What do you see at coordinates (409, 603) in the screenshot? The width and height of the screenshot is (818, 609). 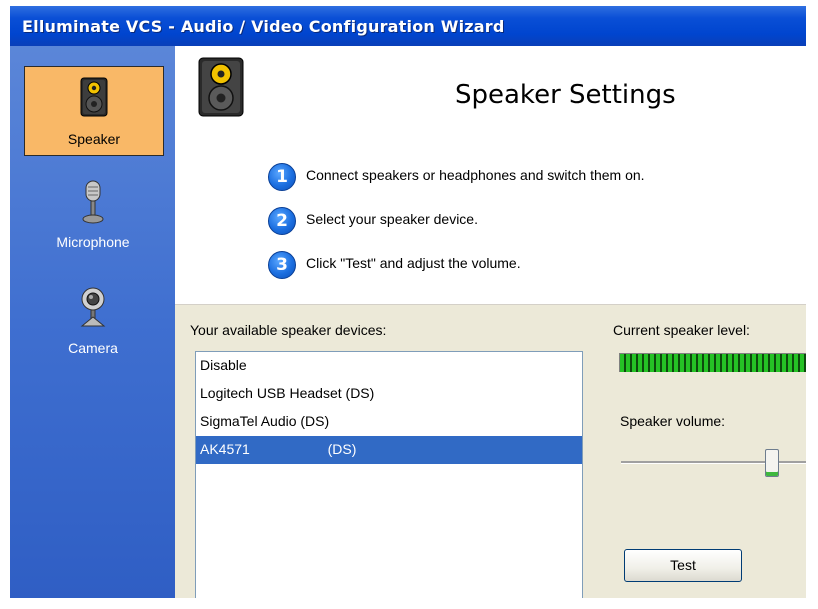 I see `torn-edge-bottom` at bounding box center [409, 603].